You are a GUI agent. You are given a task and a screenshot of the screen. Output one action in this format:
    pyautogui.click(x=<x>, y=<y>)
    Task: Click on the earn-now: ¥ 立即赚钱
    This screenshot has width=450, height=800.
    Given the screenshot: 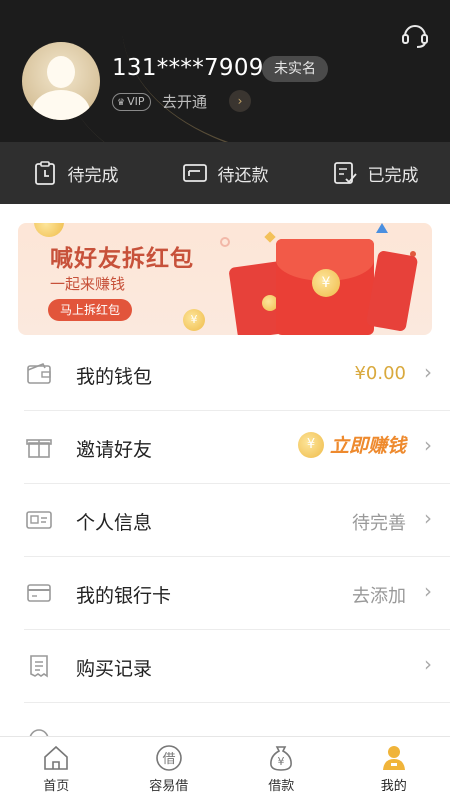 What is the action you would take?
    pyautogui.click(x=351, y=444)
    